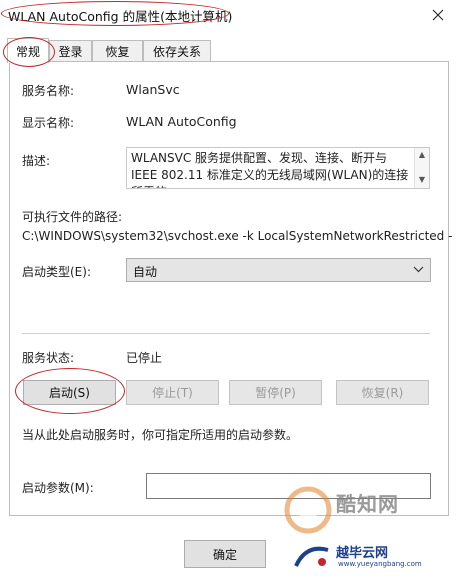 The height and width of the screenshot is (582, 460). I want to click on description-label: 描述:, so click(36, 161).